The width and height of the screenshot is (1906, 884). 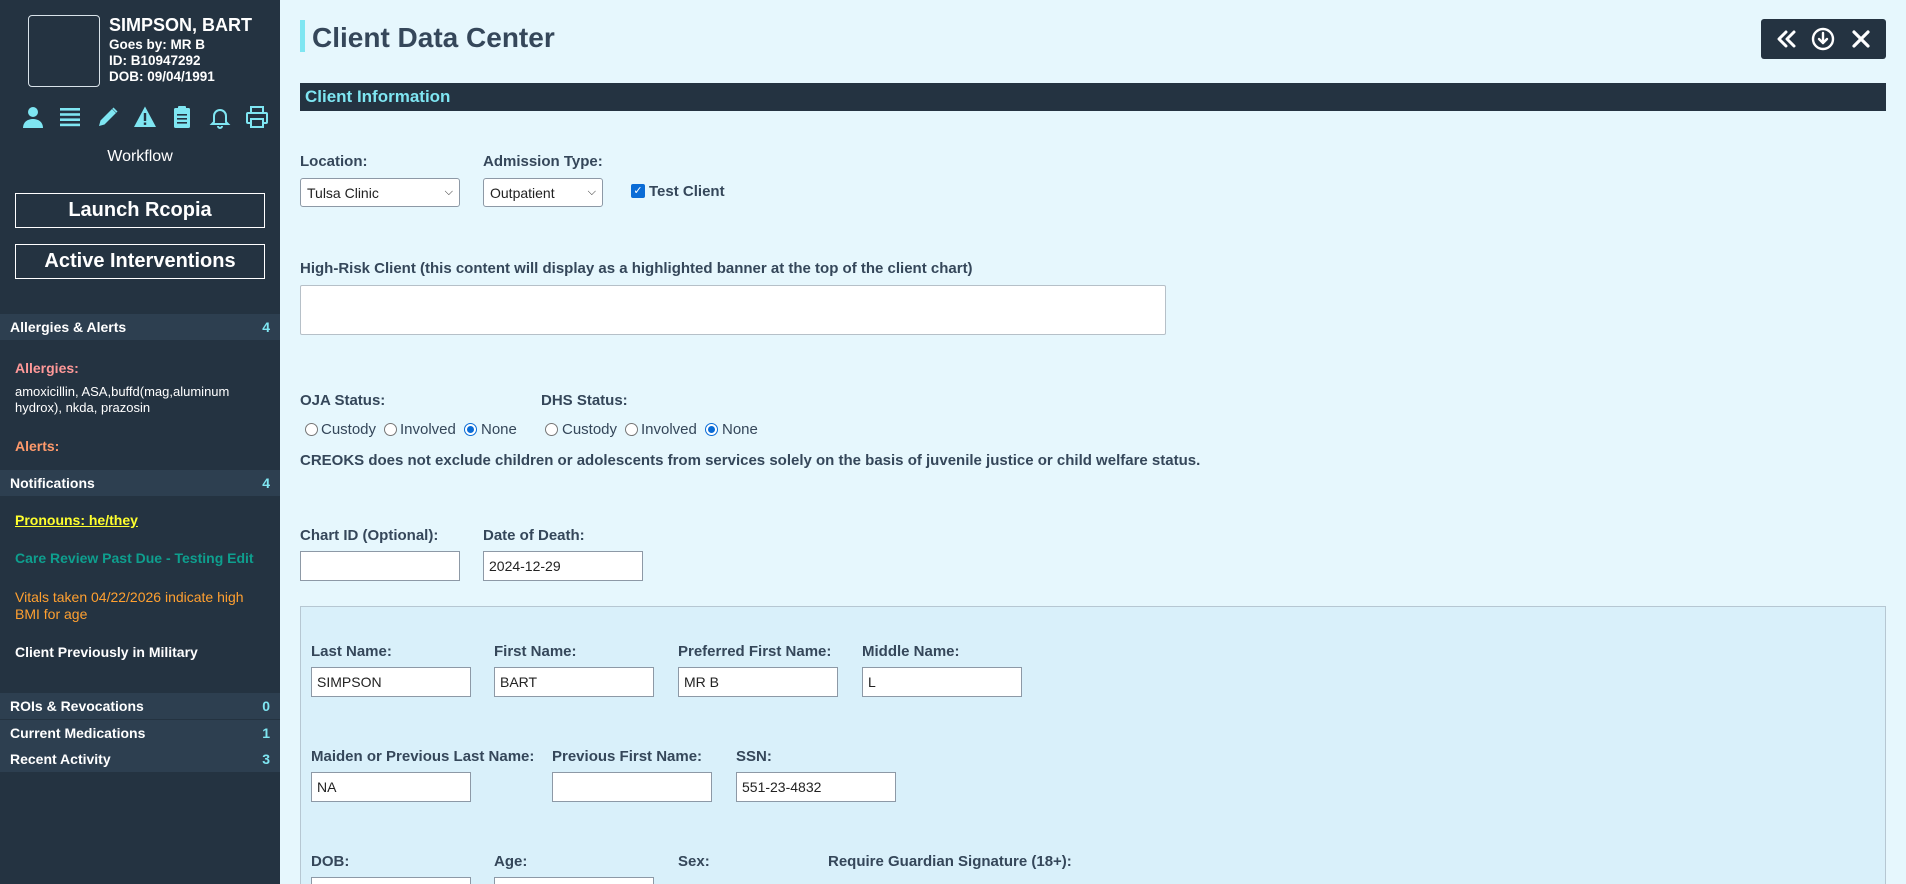 What do you see at coordinates (108, 117) in the screenshot?
I see `pencil-icon` at bounding box center [108, 117].